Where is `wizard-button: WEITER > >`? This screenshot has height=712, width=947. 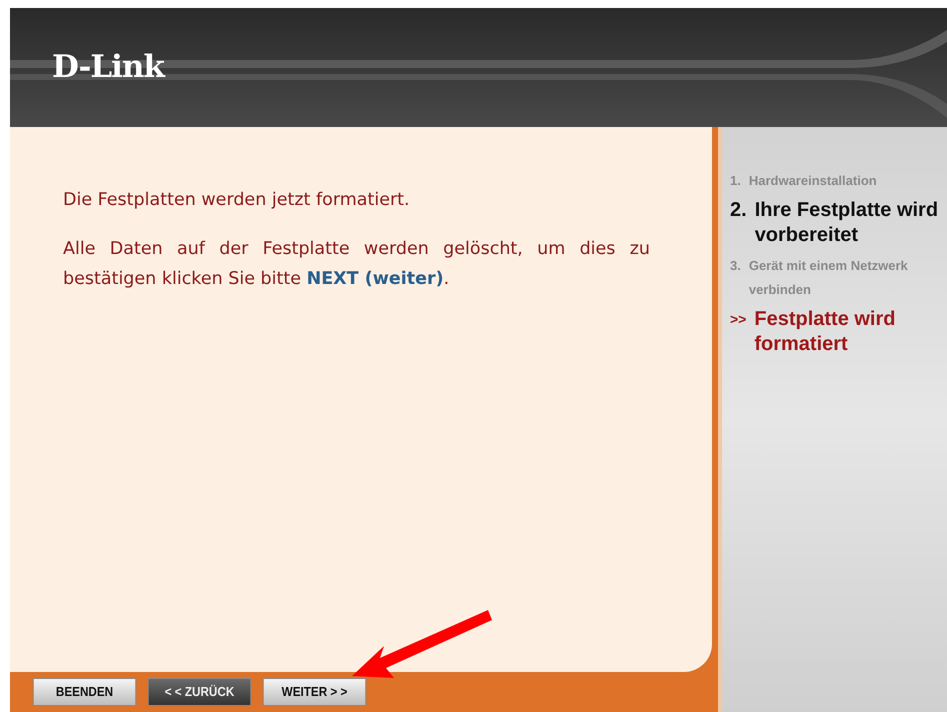 wizard-button: WEITER > > is located at coordinates (314, 692).